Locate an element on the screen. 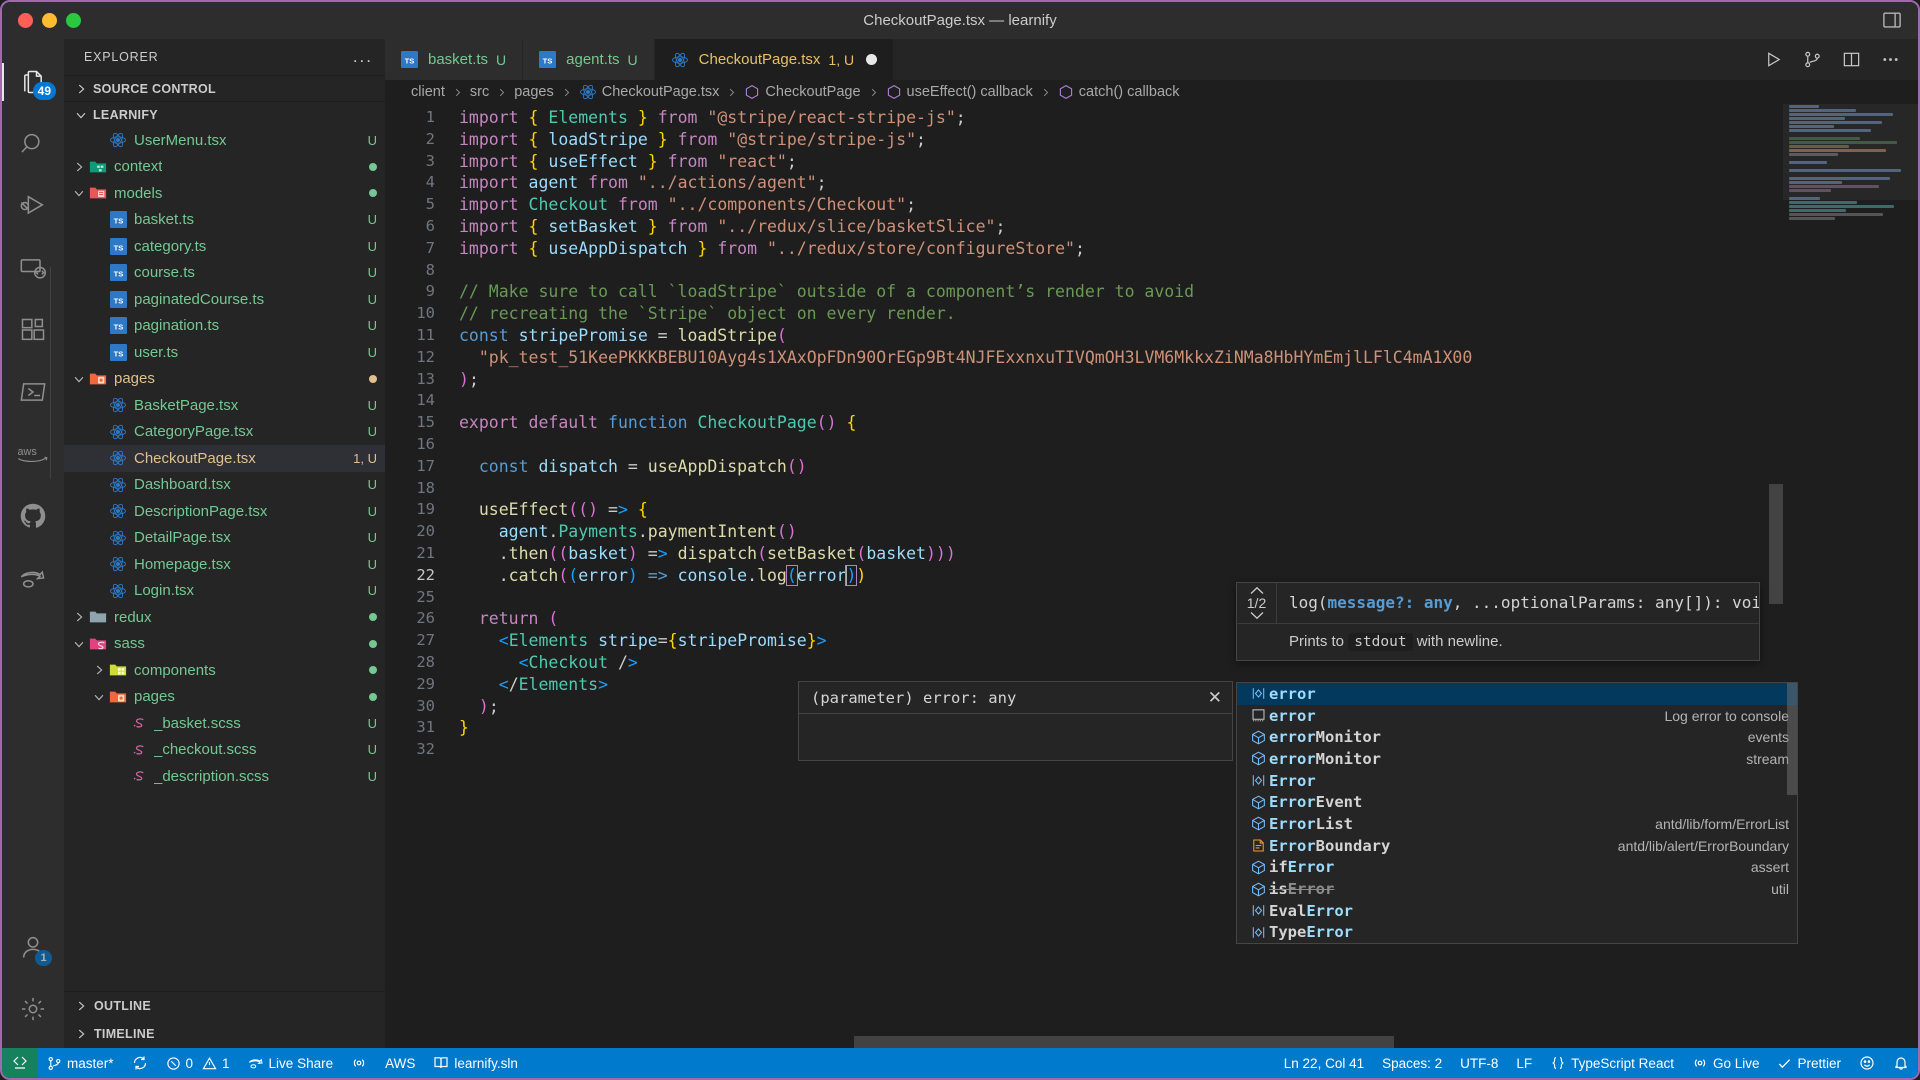  tree-item-basket-ts: TS basket.ts U is located at coordinates (224, 220).